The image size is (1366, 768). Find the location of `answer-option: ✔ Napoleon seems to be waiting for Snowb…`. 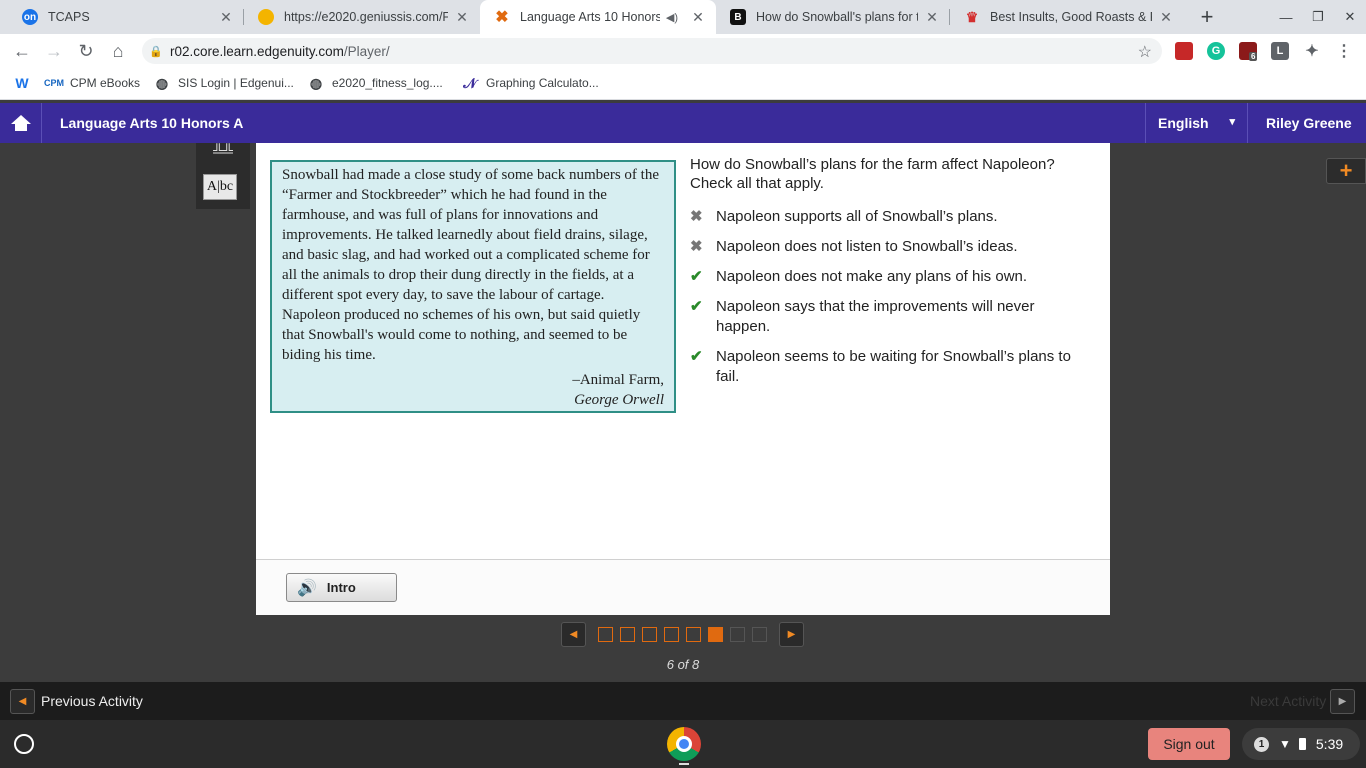

answer-option: ✔ Napoleon seems to be waiting for Snowb… is located at coordinates (890, 367).